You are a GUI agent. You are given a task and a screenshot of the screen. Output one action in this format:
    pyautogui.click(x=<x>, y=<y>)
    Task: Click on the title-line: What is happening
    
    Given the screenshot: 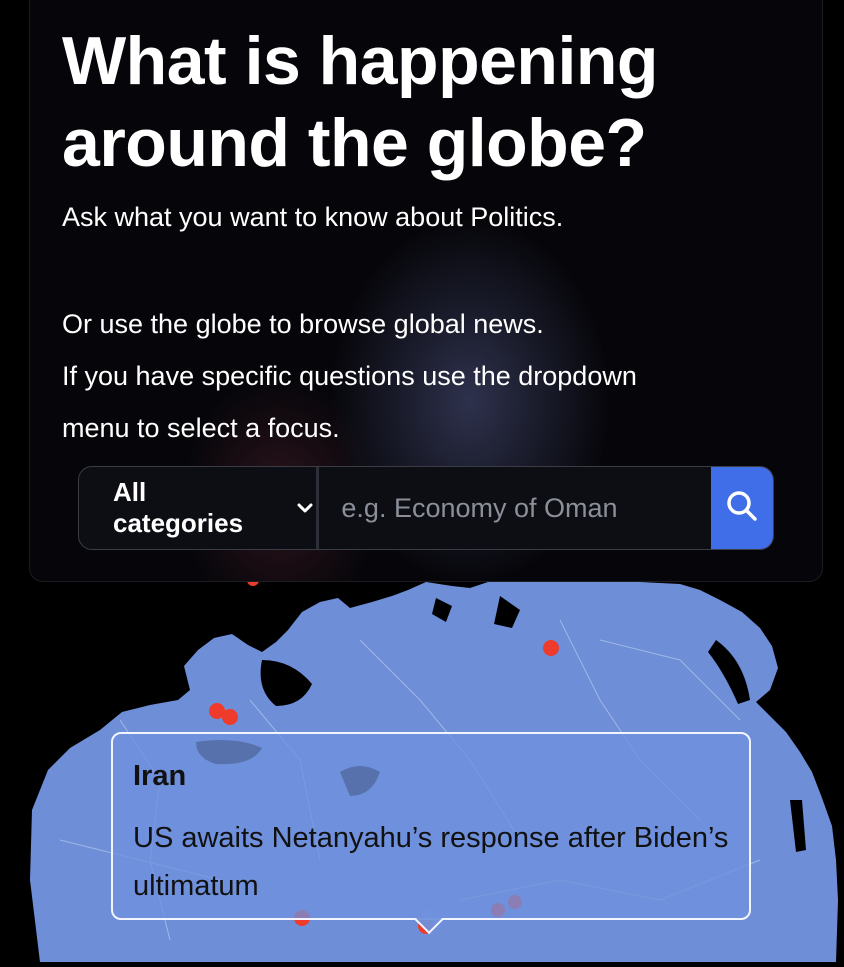 What is the action you would take?
    pyautogui.click(x=360, y=61)
    